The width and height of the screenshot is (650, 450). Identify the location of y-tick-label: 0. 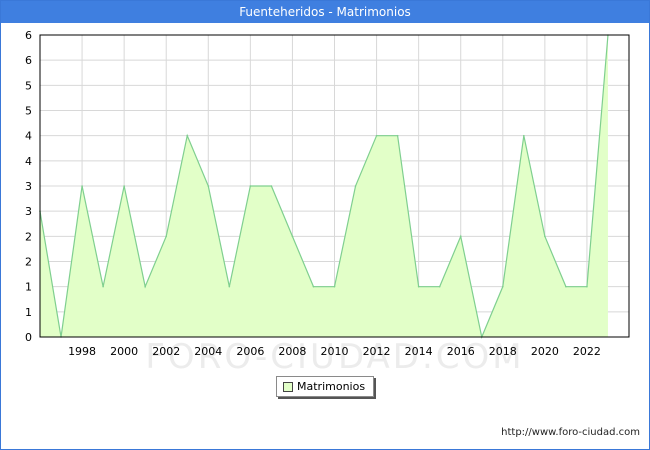
(28, 337).